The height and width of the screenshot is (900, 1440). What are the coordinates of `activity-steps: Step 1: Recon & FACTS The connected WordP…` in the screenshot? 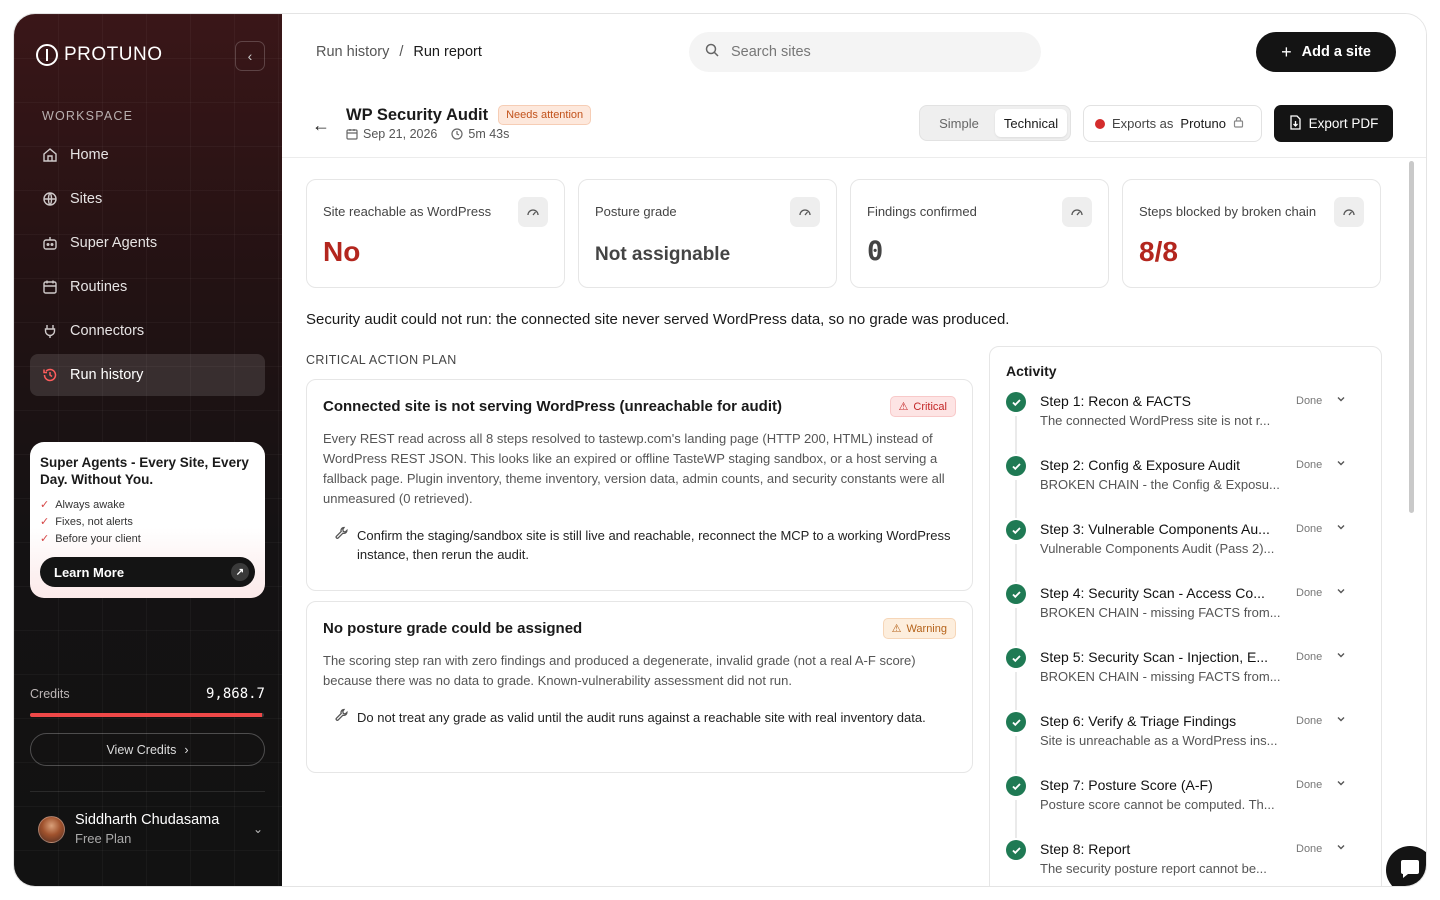 It's located at (1185, 639).